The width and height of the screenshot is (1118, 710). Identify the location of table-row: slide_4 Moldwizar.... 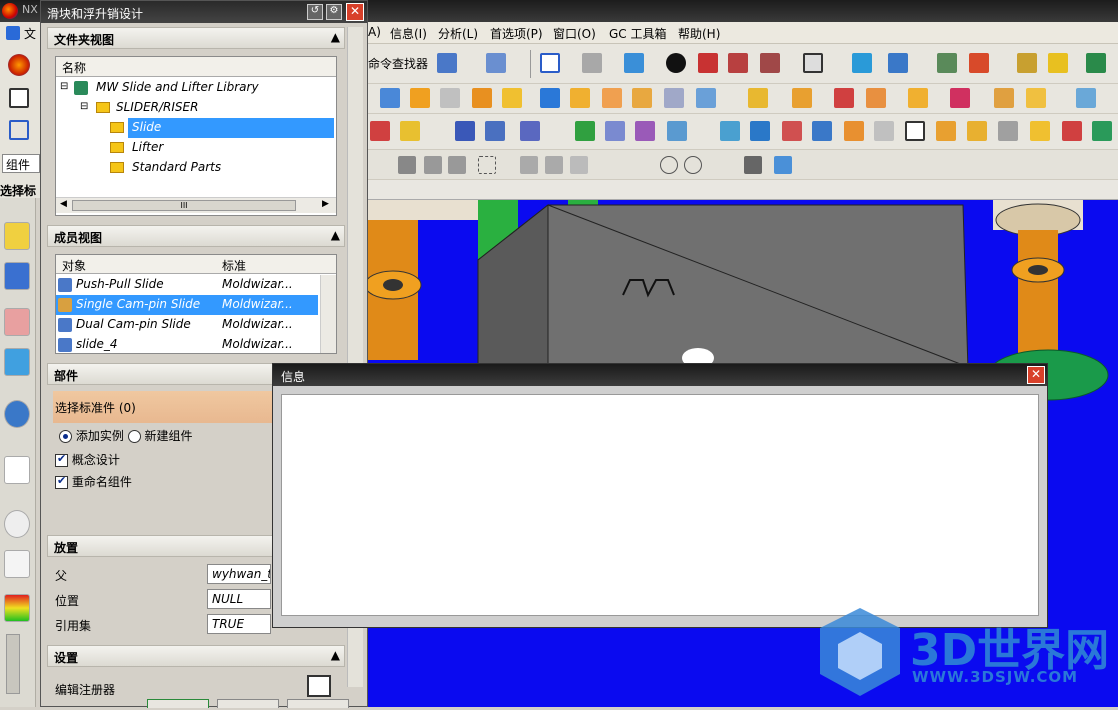
(187, 344).